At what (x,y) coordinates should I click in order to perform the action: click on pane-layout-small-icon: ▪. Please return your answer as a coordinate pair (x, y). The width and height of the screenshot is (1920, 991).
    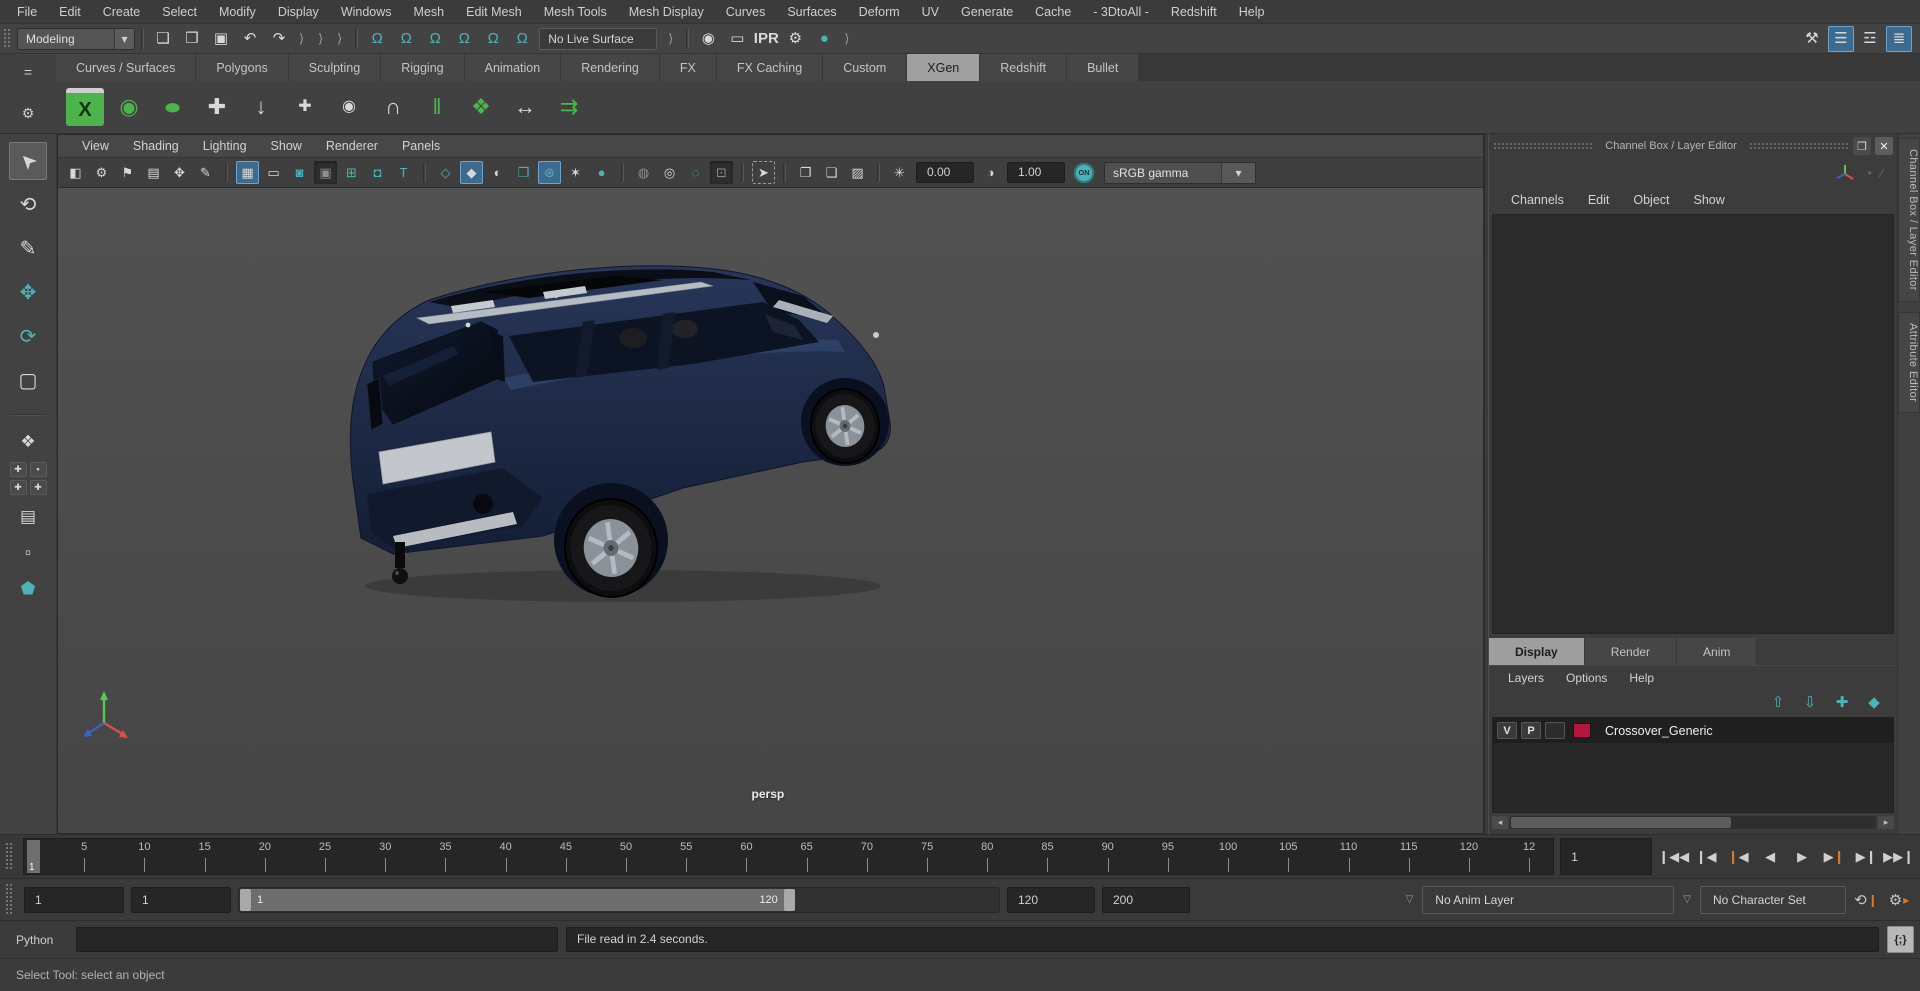
    Looking at the image, I should click on (38, 469).